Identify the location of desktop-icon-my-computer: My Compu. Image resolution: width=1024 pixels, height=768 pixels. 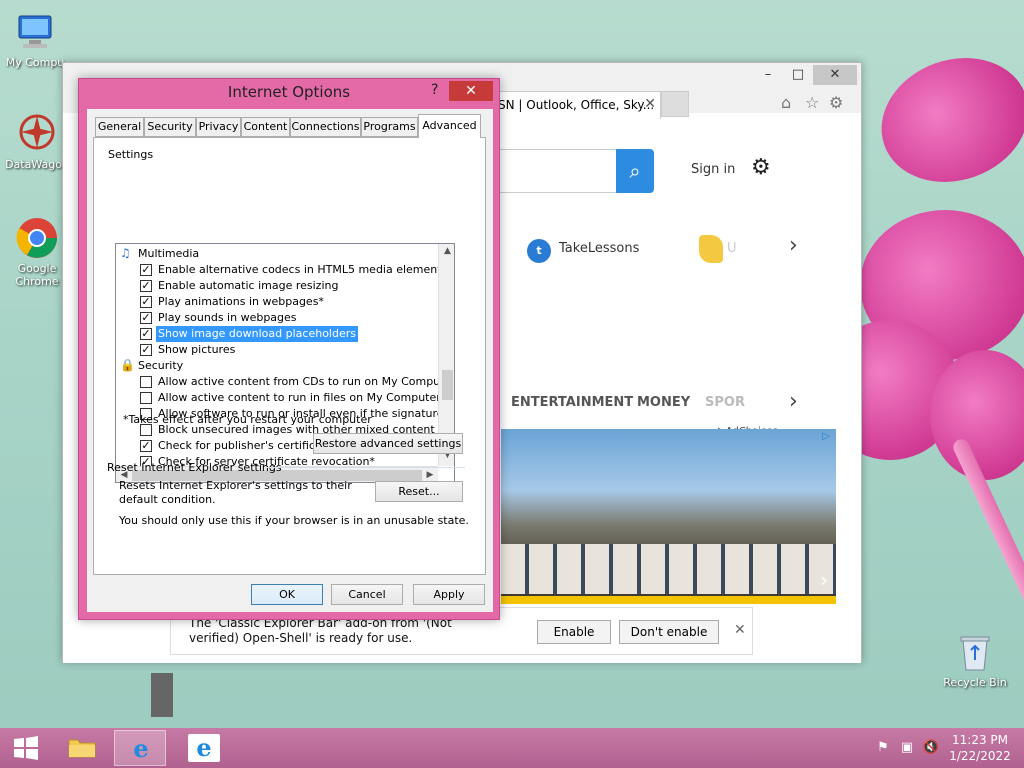
(35, 39).